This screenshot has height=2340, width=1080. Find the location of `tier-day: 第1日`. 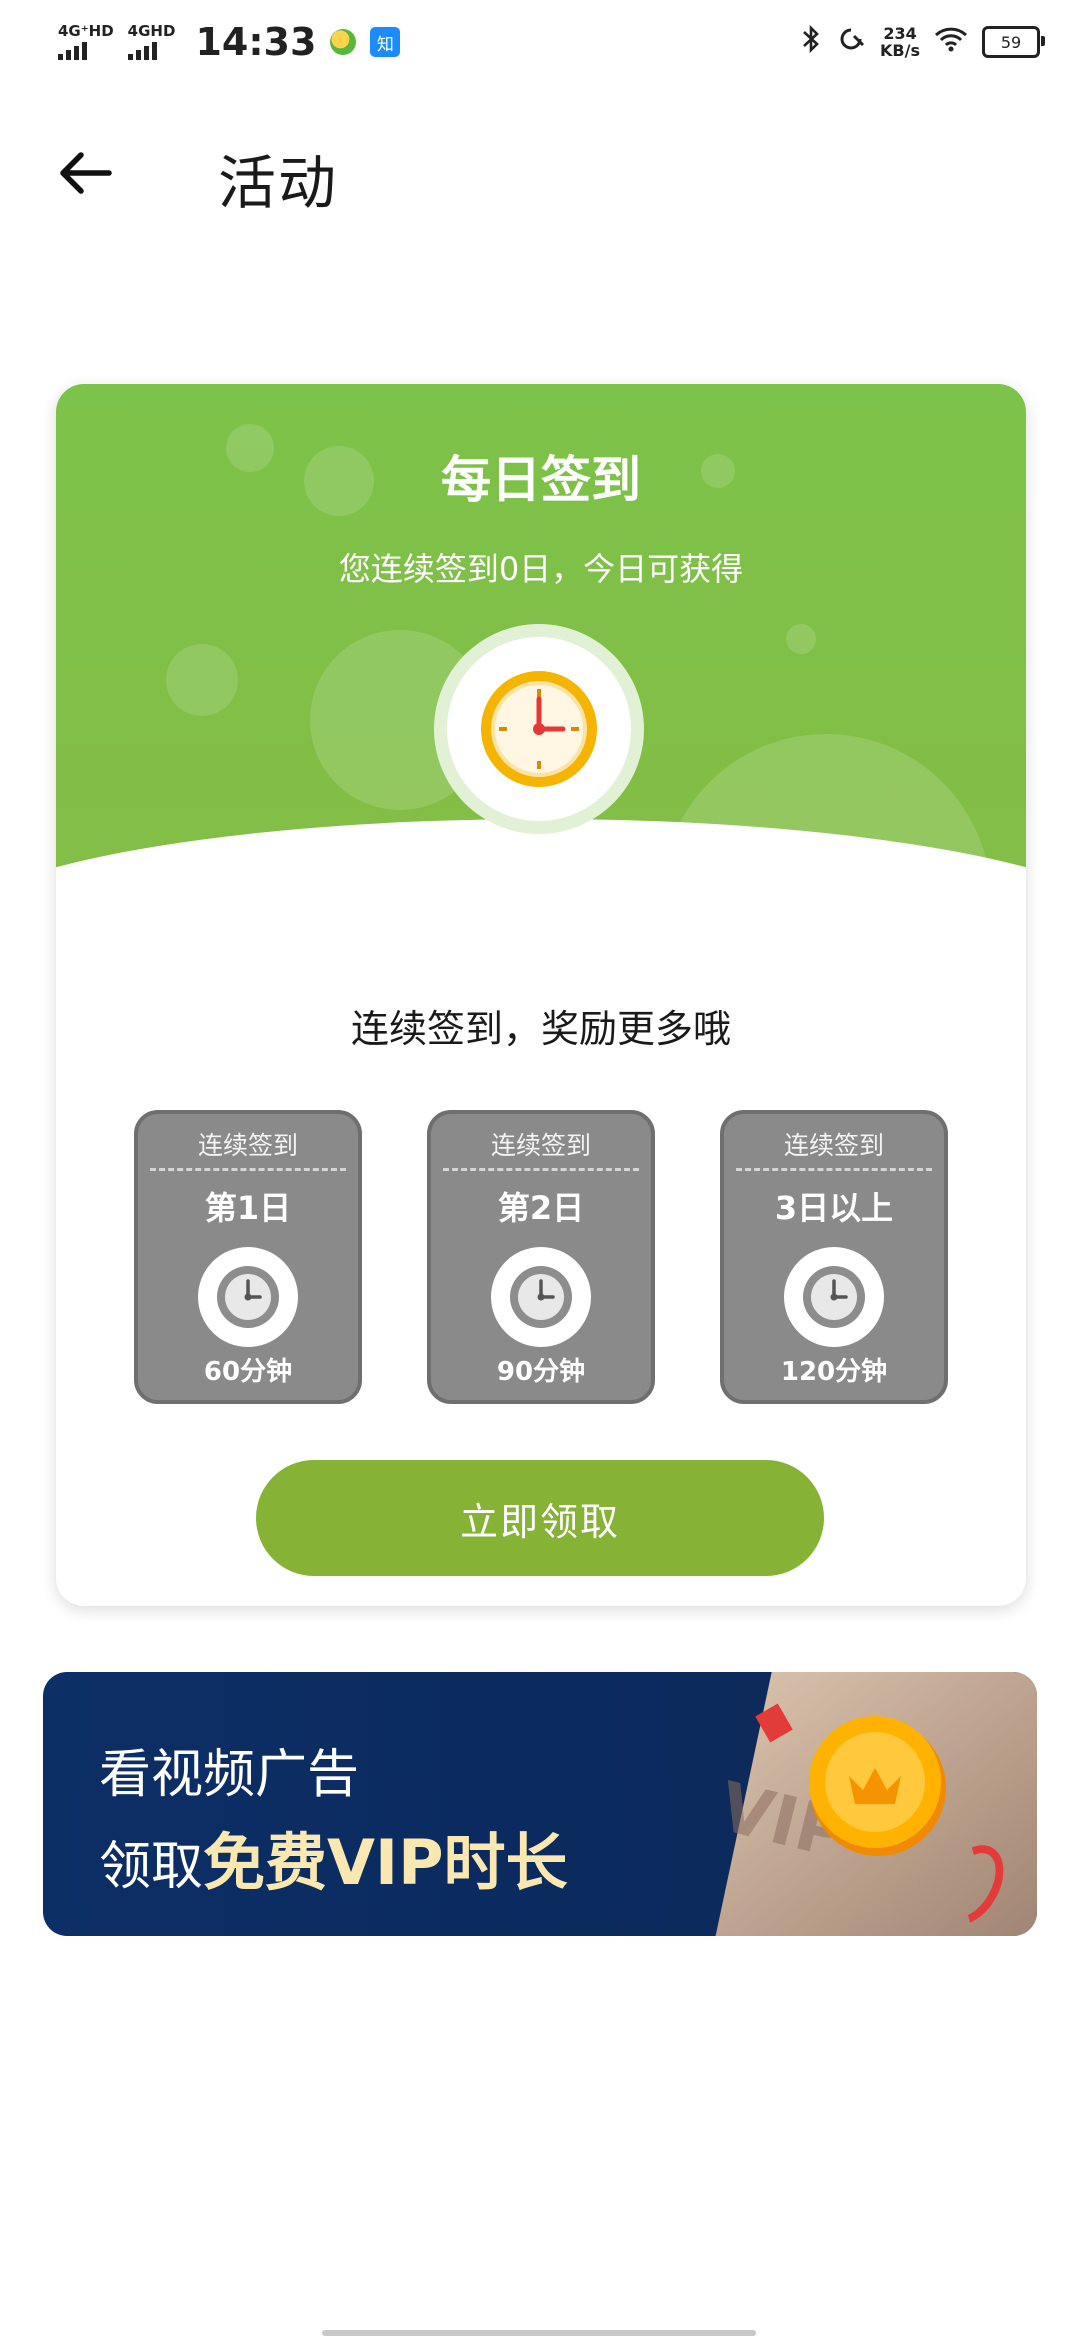

tier-day: 第1日 is located at coordinates (248, 1208).